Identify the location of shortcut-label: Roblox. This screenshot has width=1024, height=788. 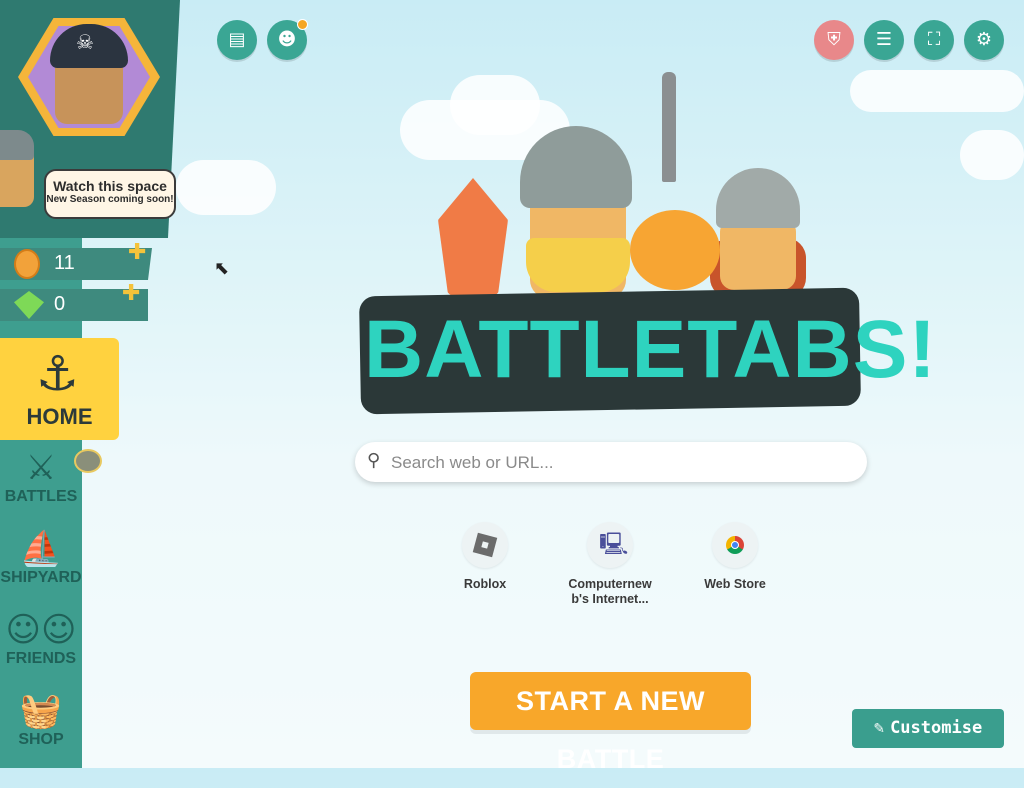
(485, 584).